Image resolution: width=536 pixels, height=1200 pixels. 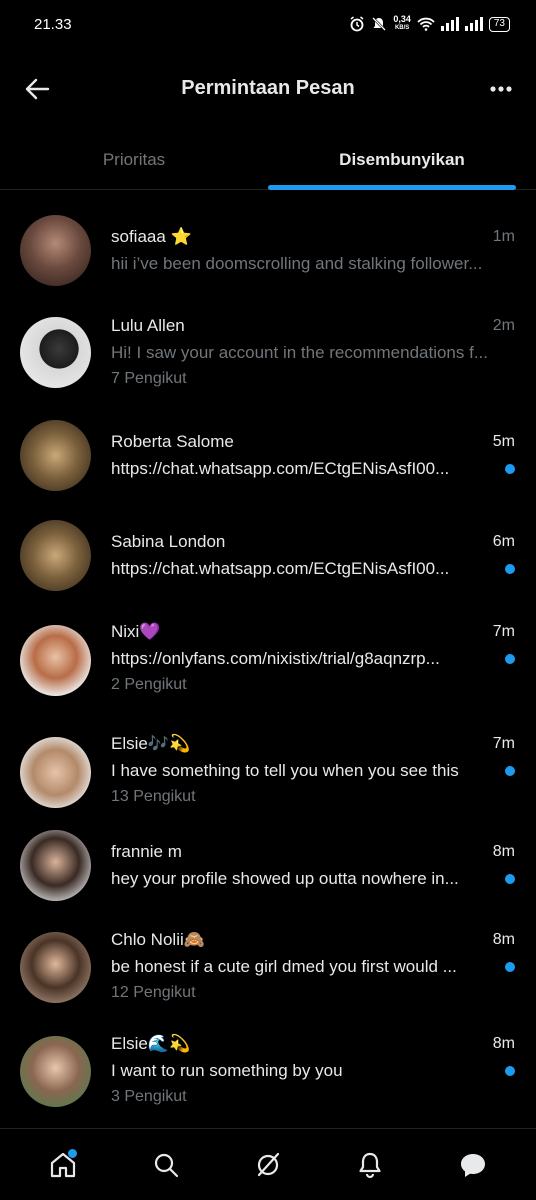 I want to click on alarm-icon, so click(x=357, y=24).